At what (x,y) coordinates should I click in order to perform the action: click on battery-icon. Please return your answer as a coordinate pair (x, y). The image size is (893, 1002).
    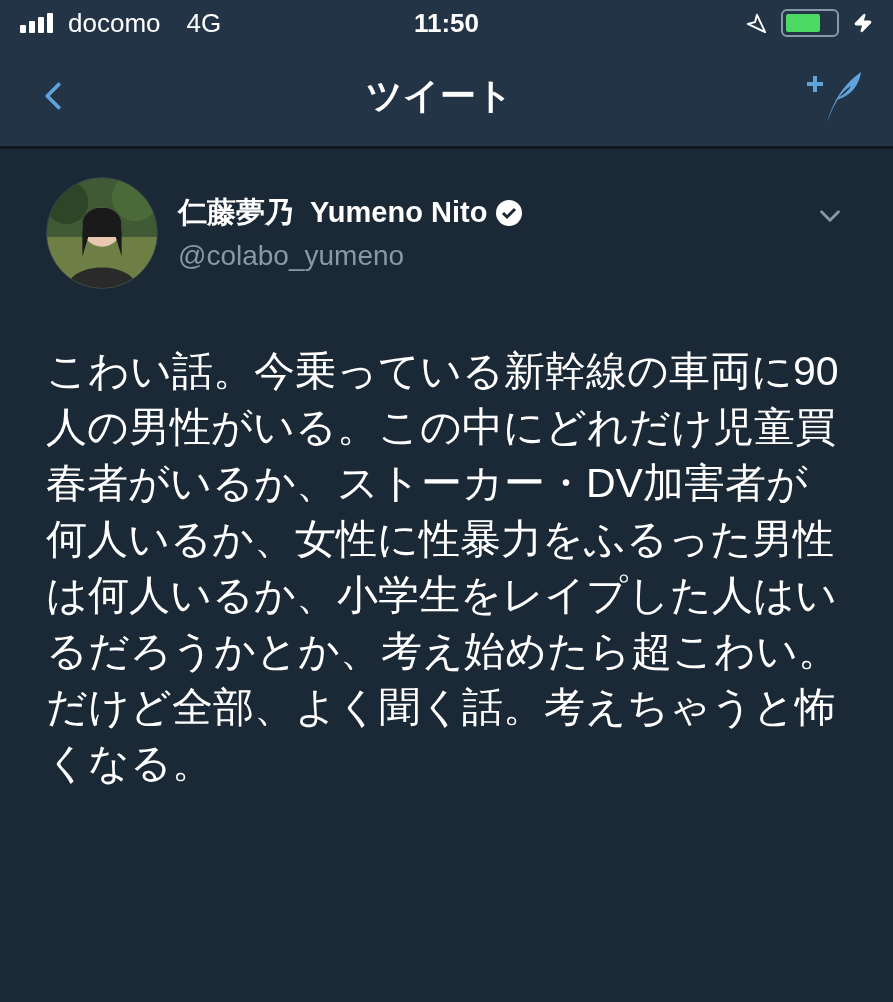
    Looking at the image, I should click on (810, 23).